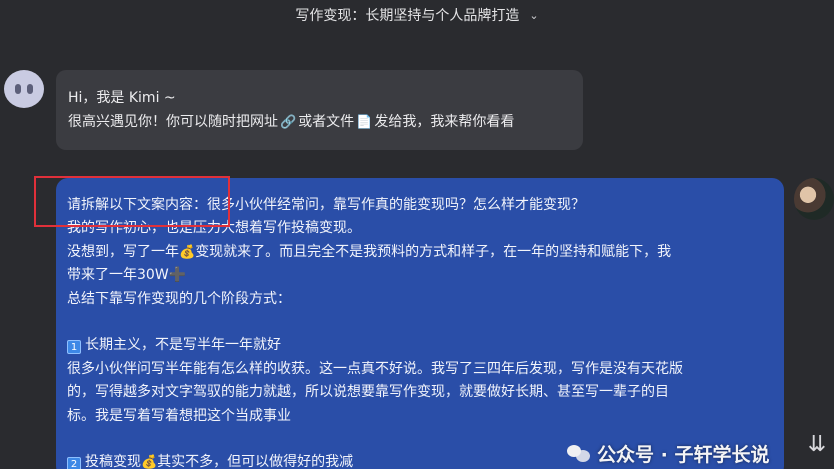  What do you see at coordinates (255, 461) in the screenshot?
I see `message-text: 其实不多，但可以做得好的我减` at bounding box center [255, 461].